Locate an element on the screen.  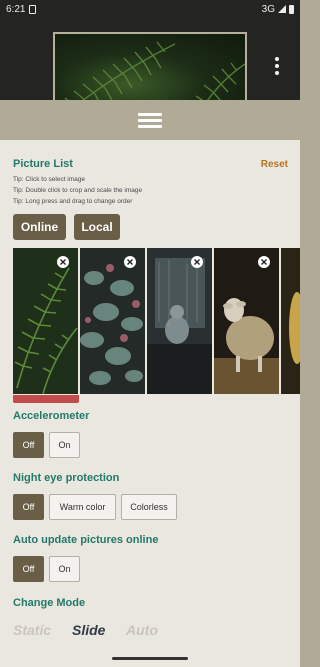
partial-image is located at coordinates (290, 321).